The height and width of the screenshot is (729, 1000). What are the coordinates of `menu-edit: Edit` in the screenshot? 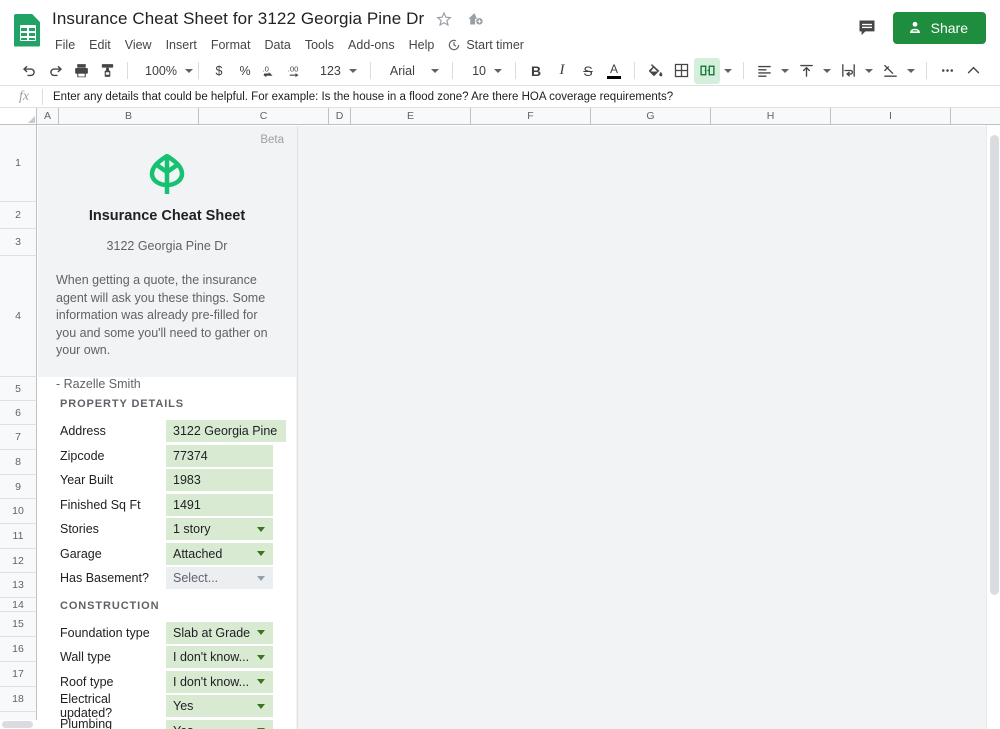 It's located at (100, 45).